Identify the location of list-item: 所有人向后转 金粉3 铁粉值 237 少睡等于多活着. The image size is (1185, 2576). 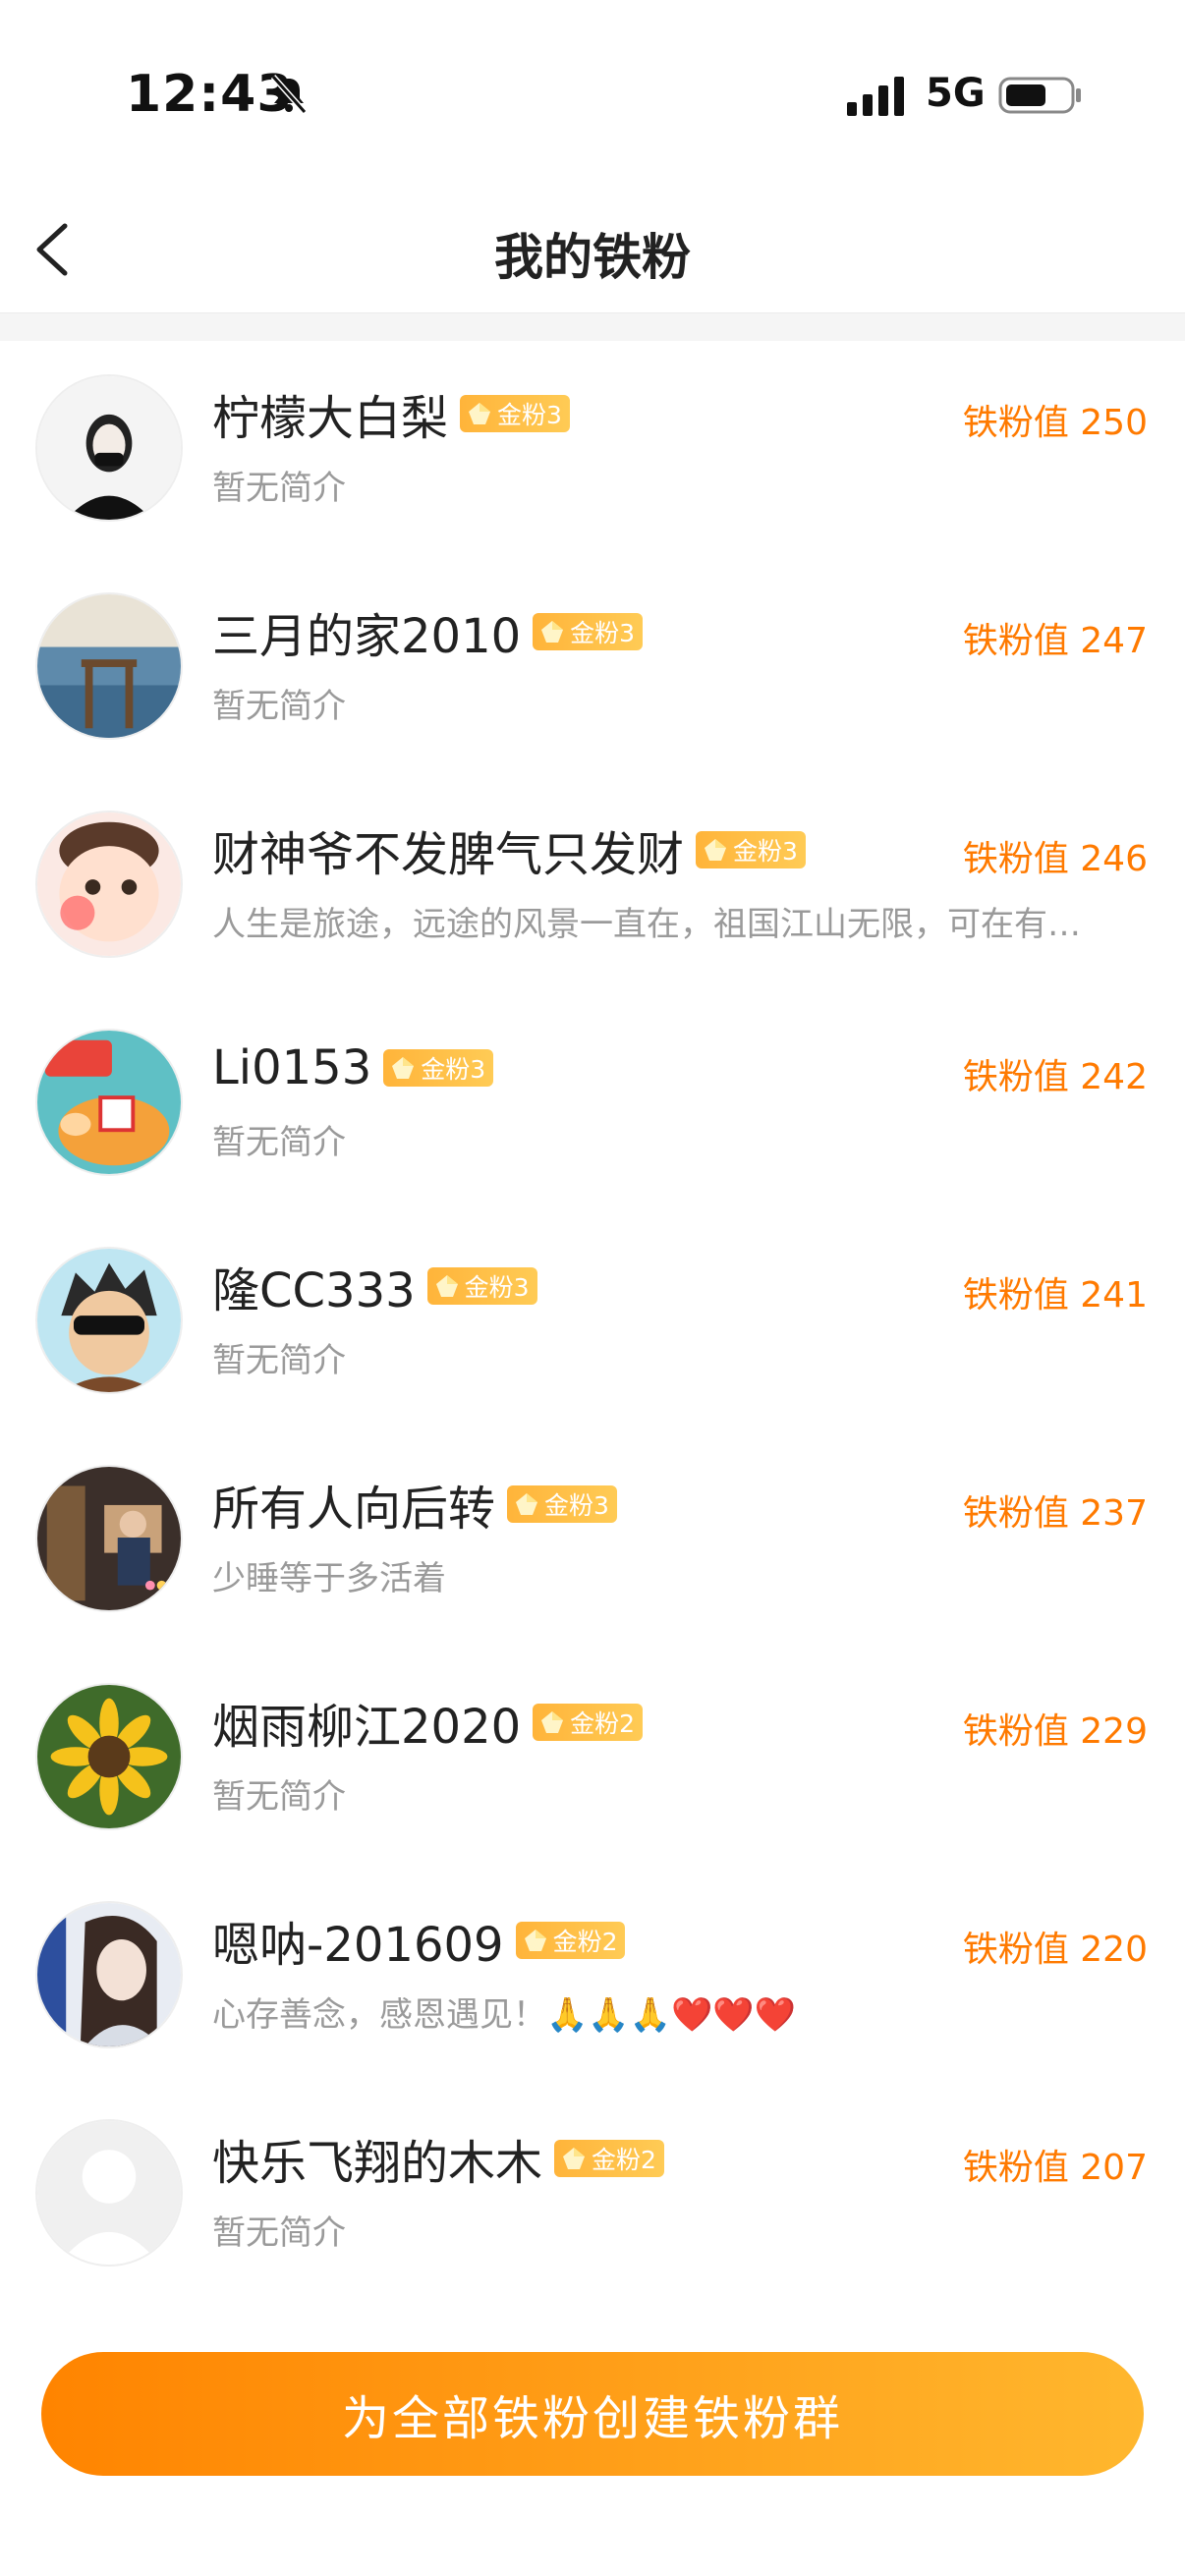
(592, 1540).